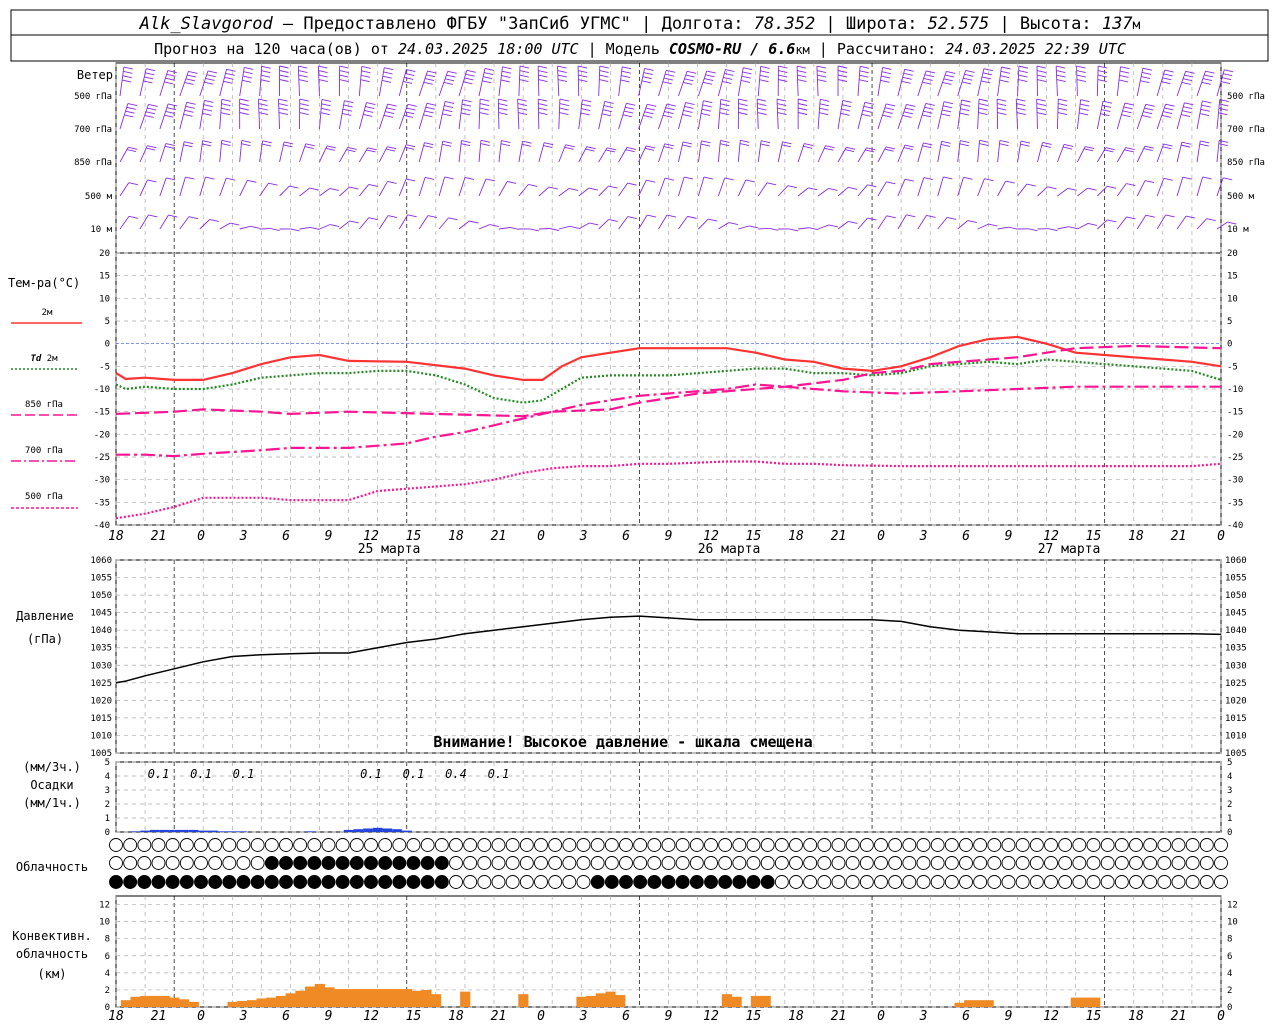 The width and height of the screenshot is (1280, 1024). Describe the element at coordinates (51, 936) in the screenshot. I see `conv-title-1: Конвективн.` at that location.